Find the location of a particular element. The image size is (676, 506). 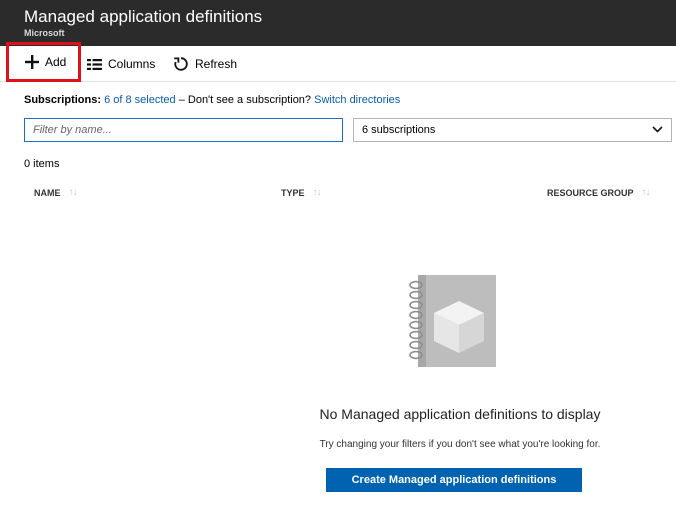

subscriptions-dropdown: 6 subscriptions is located at coordinates (512, 130).